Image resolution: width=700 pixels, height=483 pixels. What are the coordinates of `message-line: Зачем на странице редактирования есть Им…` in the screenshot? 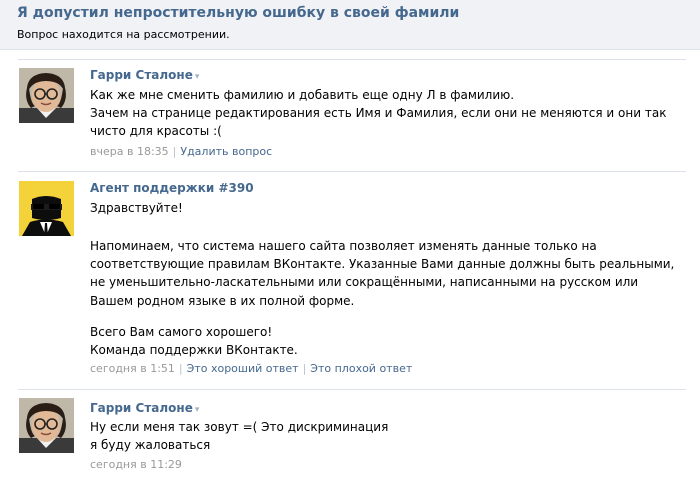 It's located at (378, 122).